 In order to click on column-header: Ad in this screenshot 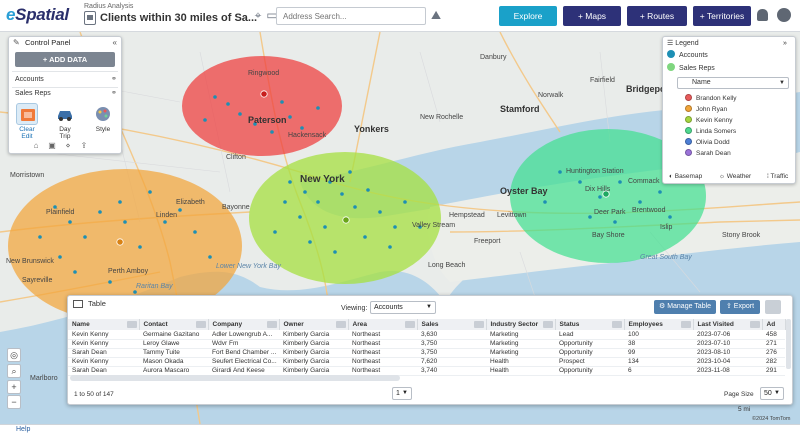, I will do `click(774, 324)`.